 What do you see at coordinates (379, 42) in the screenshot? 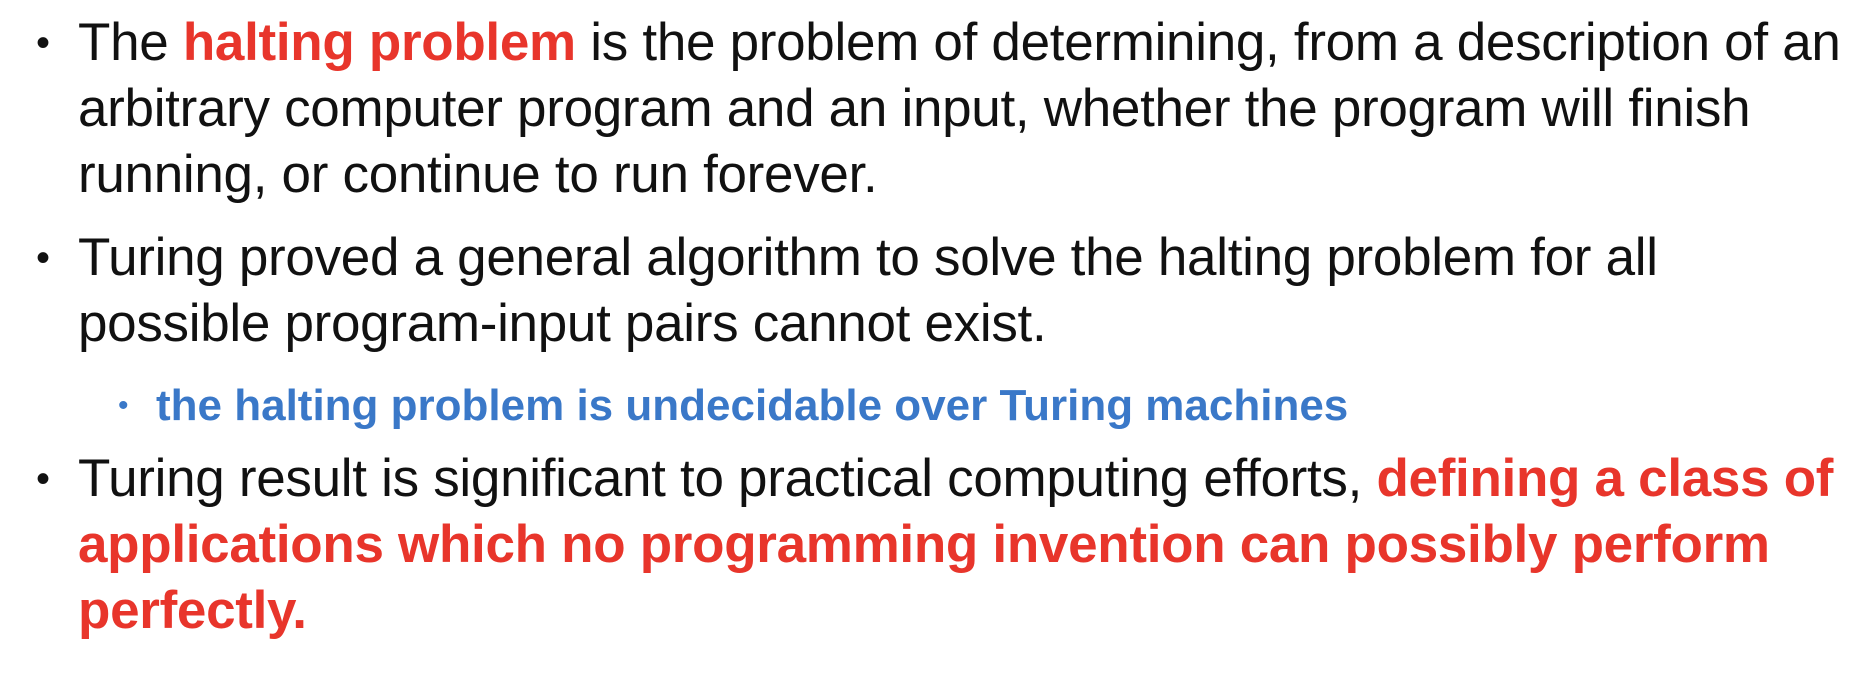
I see `bullet-1-highlight: halting problem` at bounding box center [379, 42].